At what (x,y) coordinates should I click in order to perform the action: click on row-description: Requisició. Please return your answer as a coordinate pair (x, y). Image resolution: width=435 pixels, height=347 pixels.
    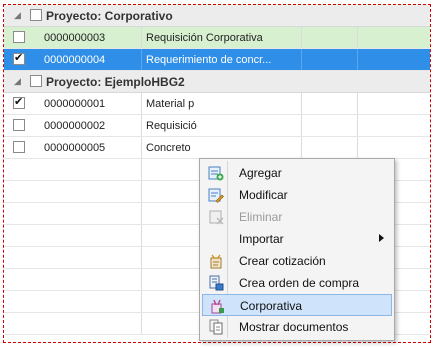
    Looking at the image, I should click on (222, 125).